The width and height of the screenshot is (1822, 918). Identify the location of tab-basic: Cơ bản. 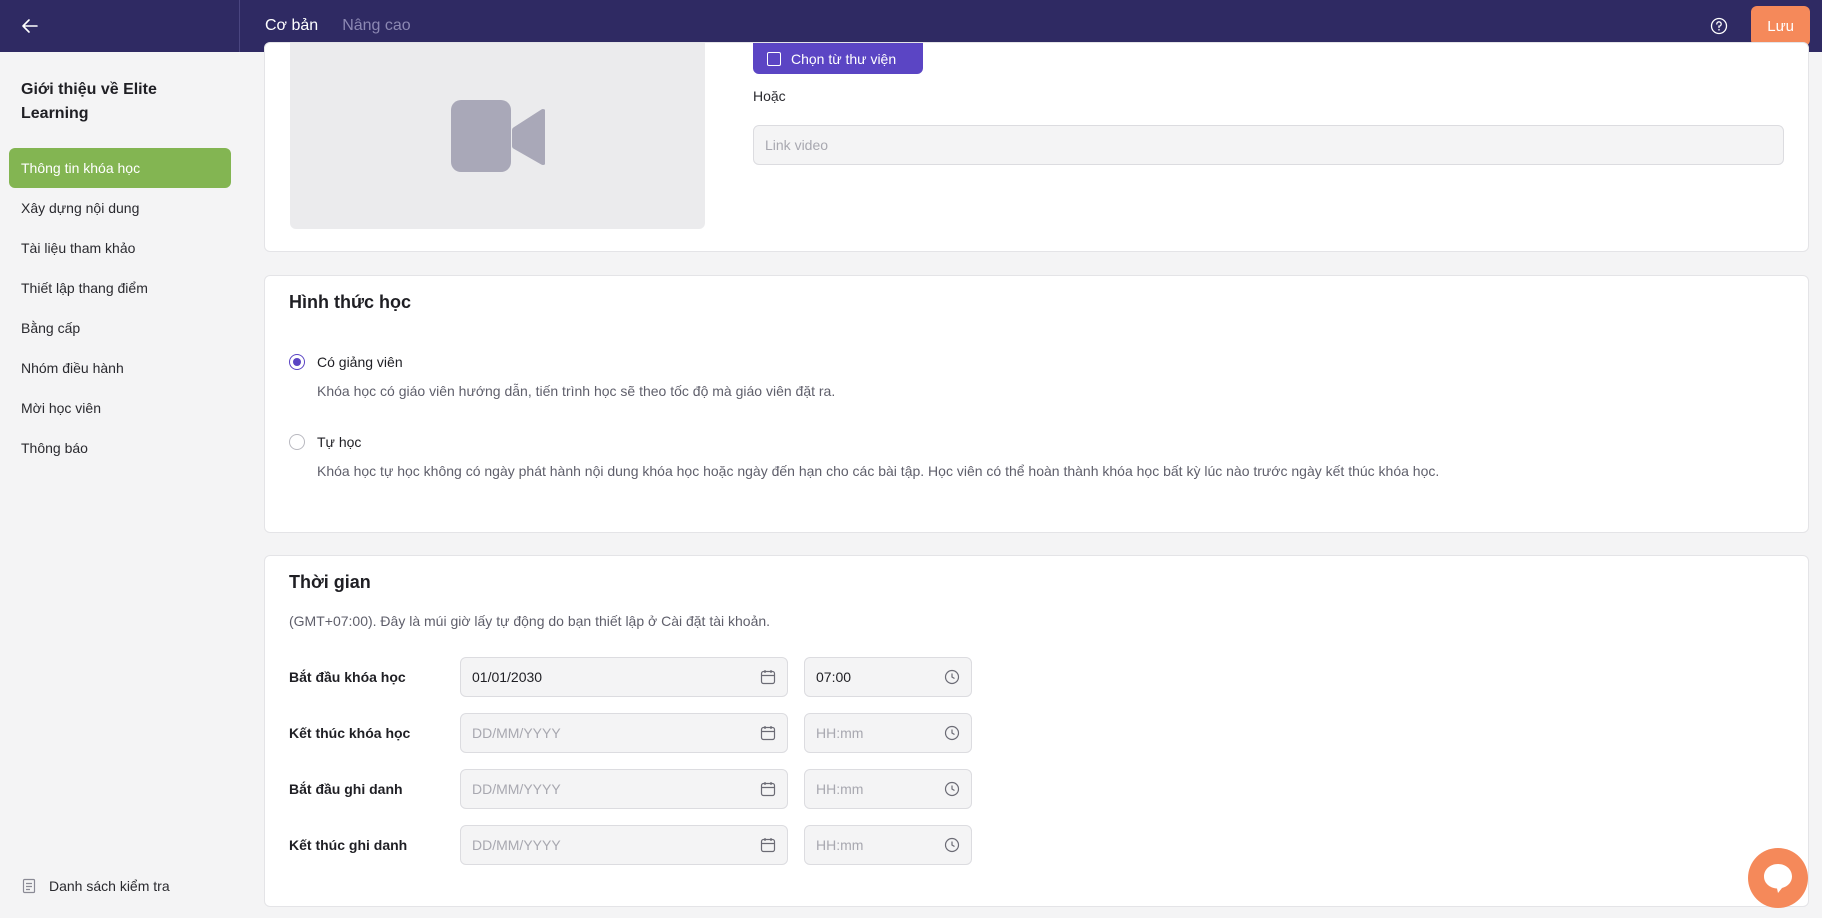
(291, 26).